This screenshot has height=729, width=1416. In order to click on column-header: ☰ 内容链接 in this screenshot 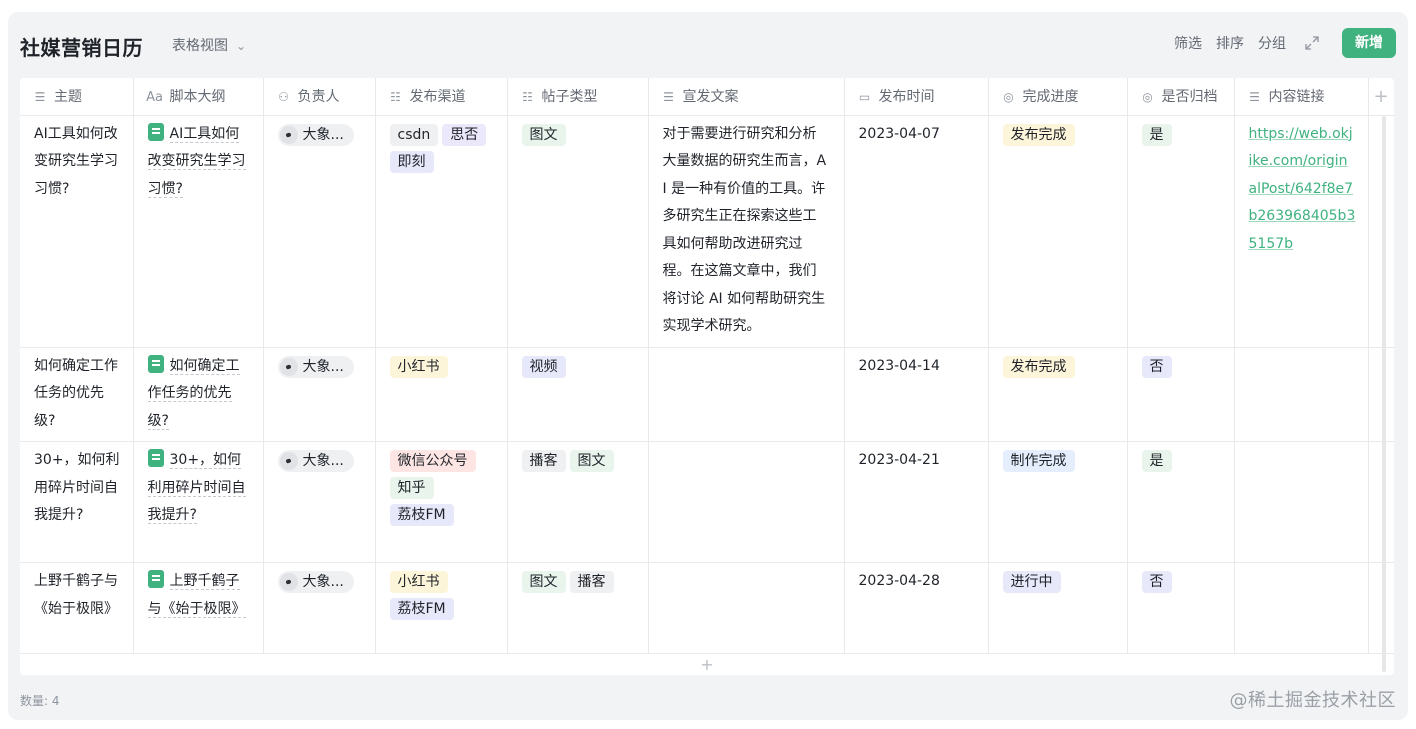, I will do `click(1301, 97)`.